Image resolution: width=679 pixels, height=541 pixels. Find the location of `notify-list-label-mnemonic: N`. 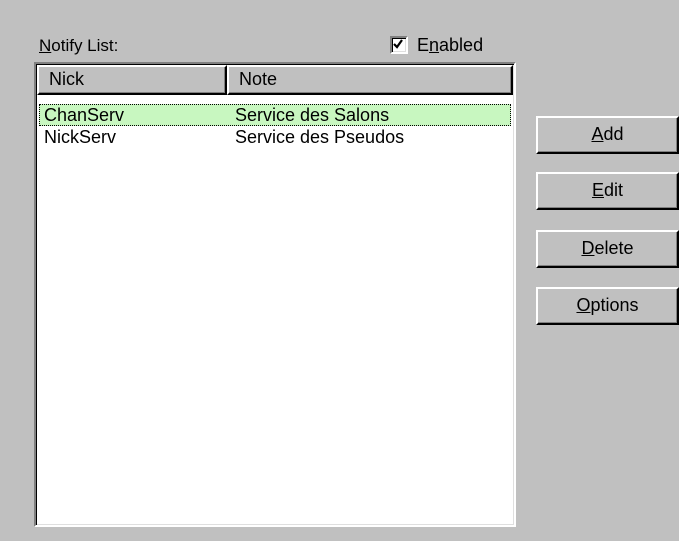

notify-list-label-mnemonic: N is located at coordinates (45, 45).